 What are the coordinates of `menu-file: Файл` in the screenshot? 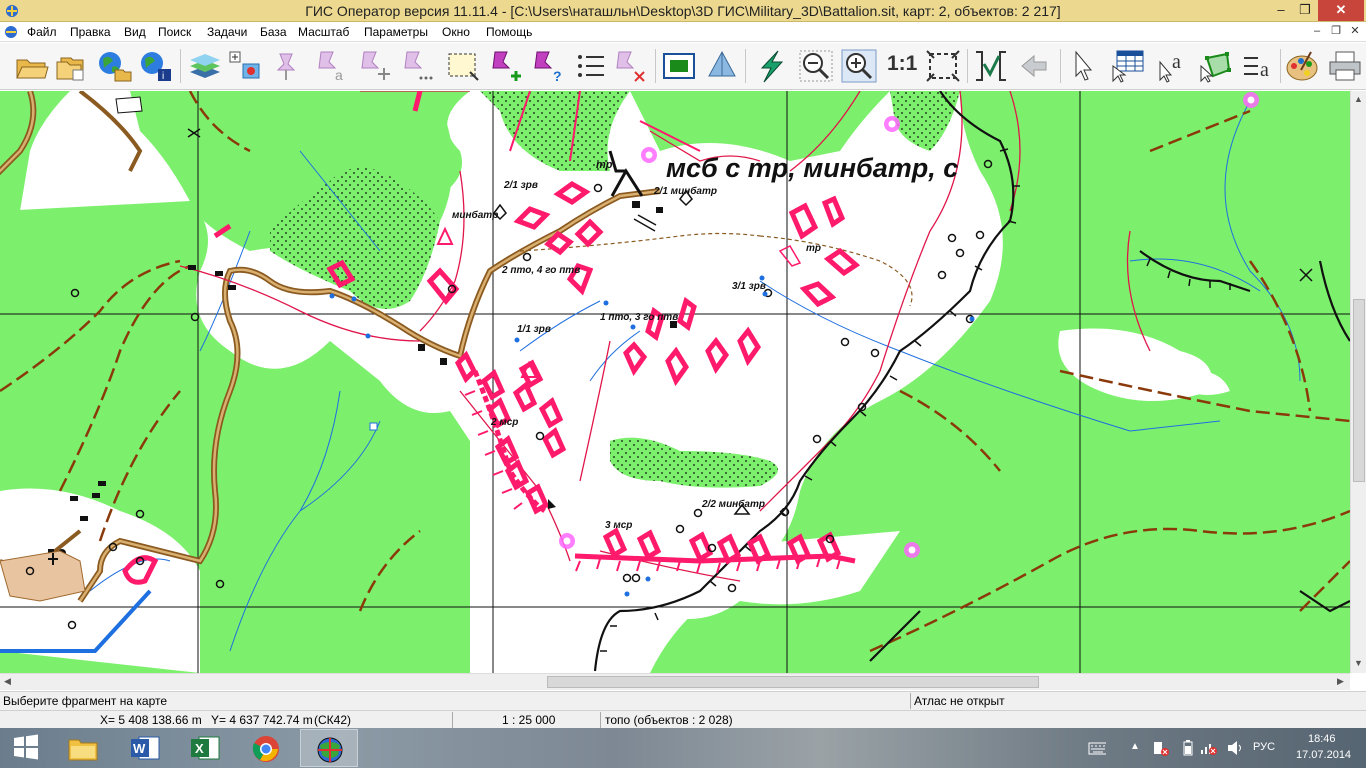 It's located at (42, 32).